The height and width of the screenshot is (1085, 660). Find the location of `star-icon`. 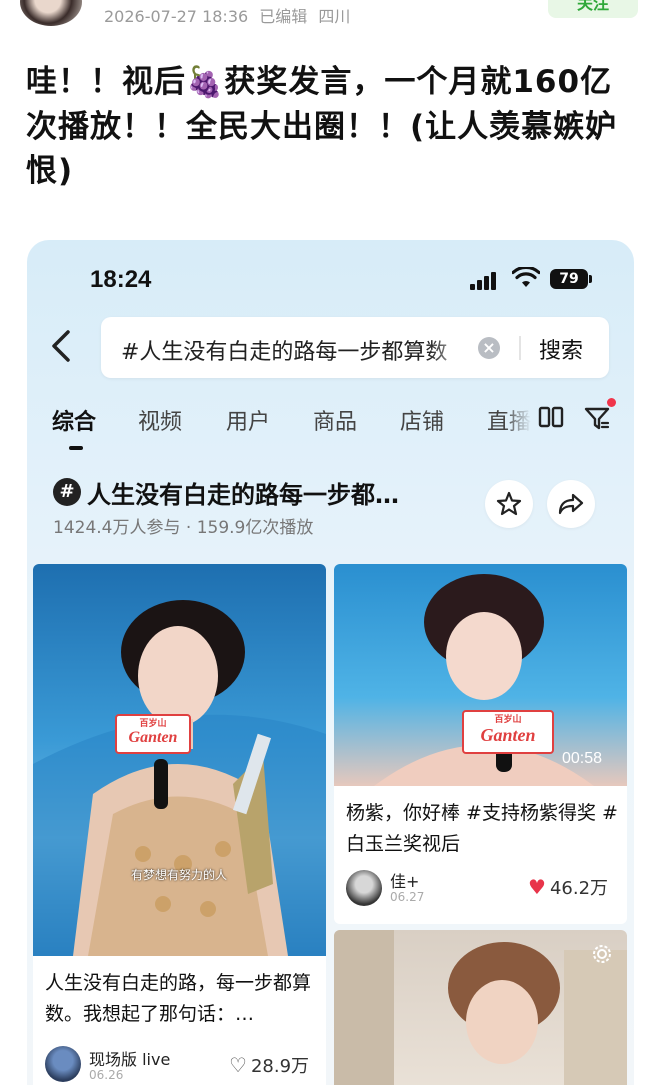

star-icon is located at coordinates (509, 503).